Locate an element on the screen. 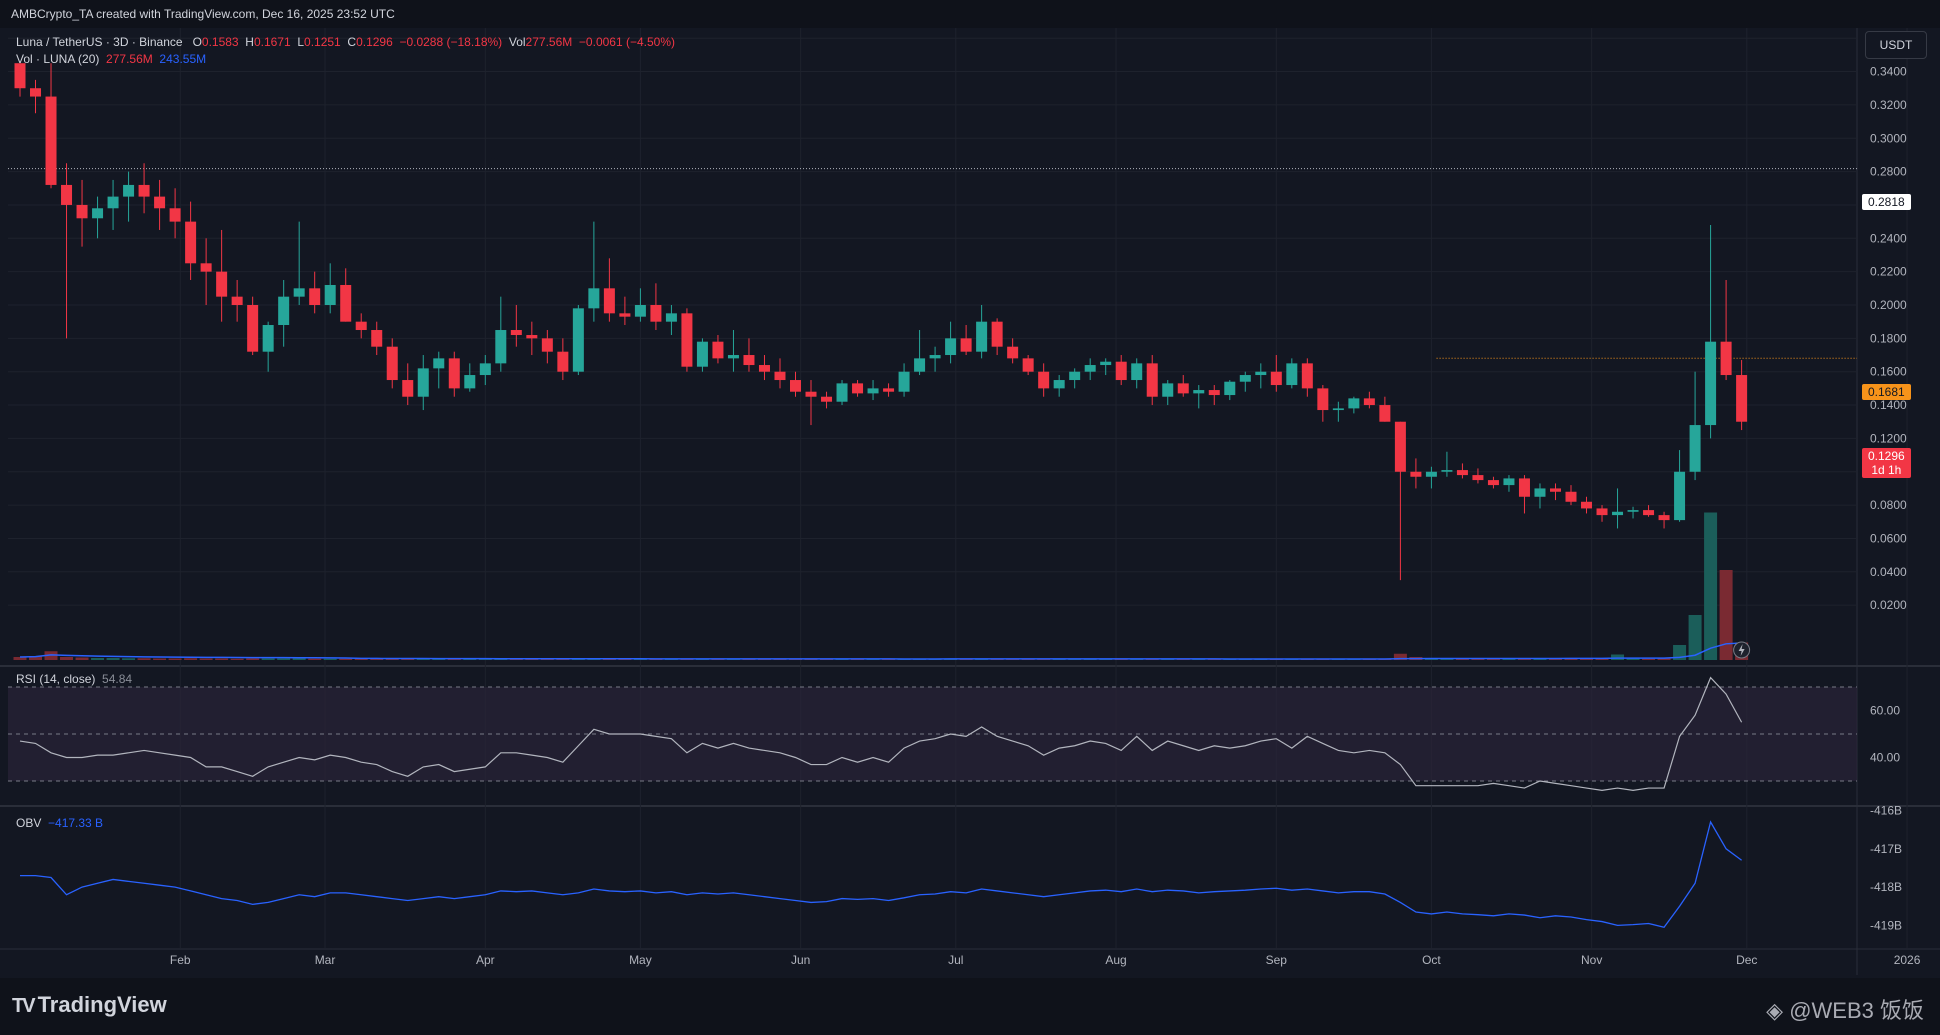  volume-indicator-row: Vol · LUNA (20) 277.56M 243.55M is located at coordinates (345, 59).